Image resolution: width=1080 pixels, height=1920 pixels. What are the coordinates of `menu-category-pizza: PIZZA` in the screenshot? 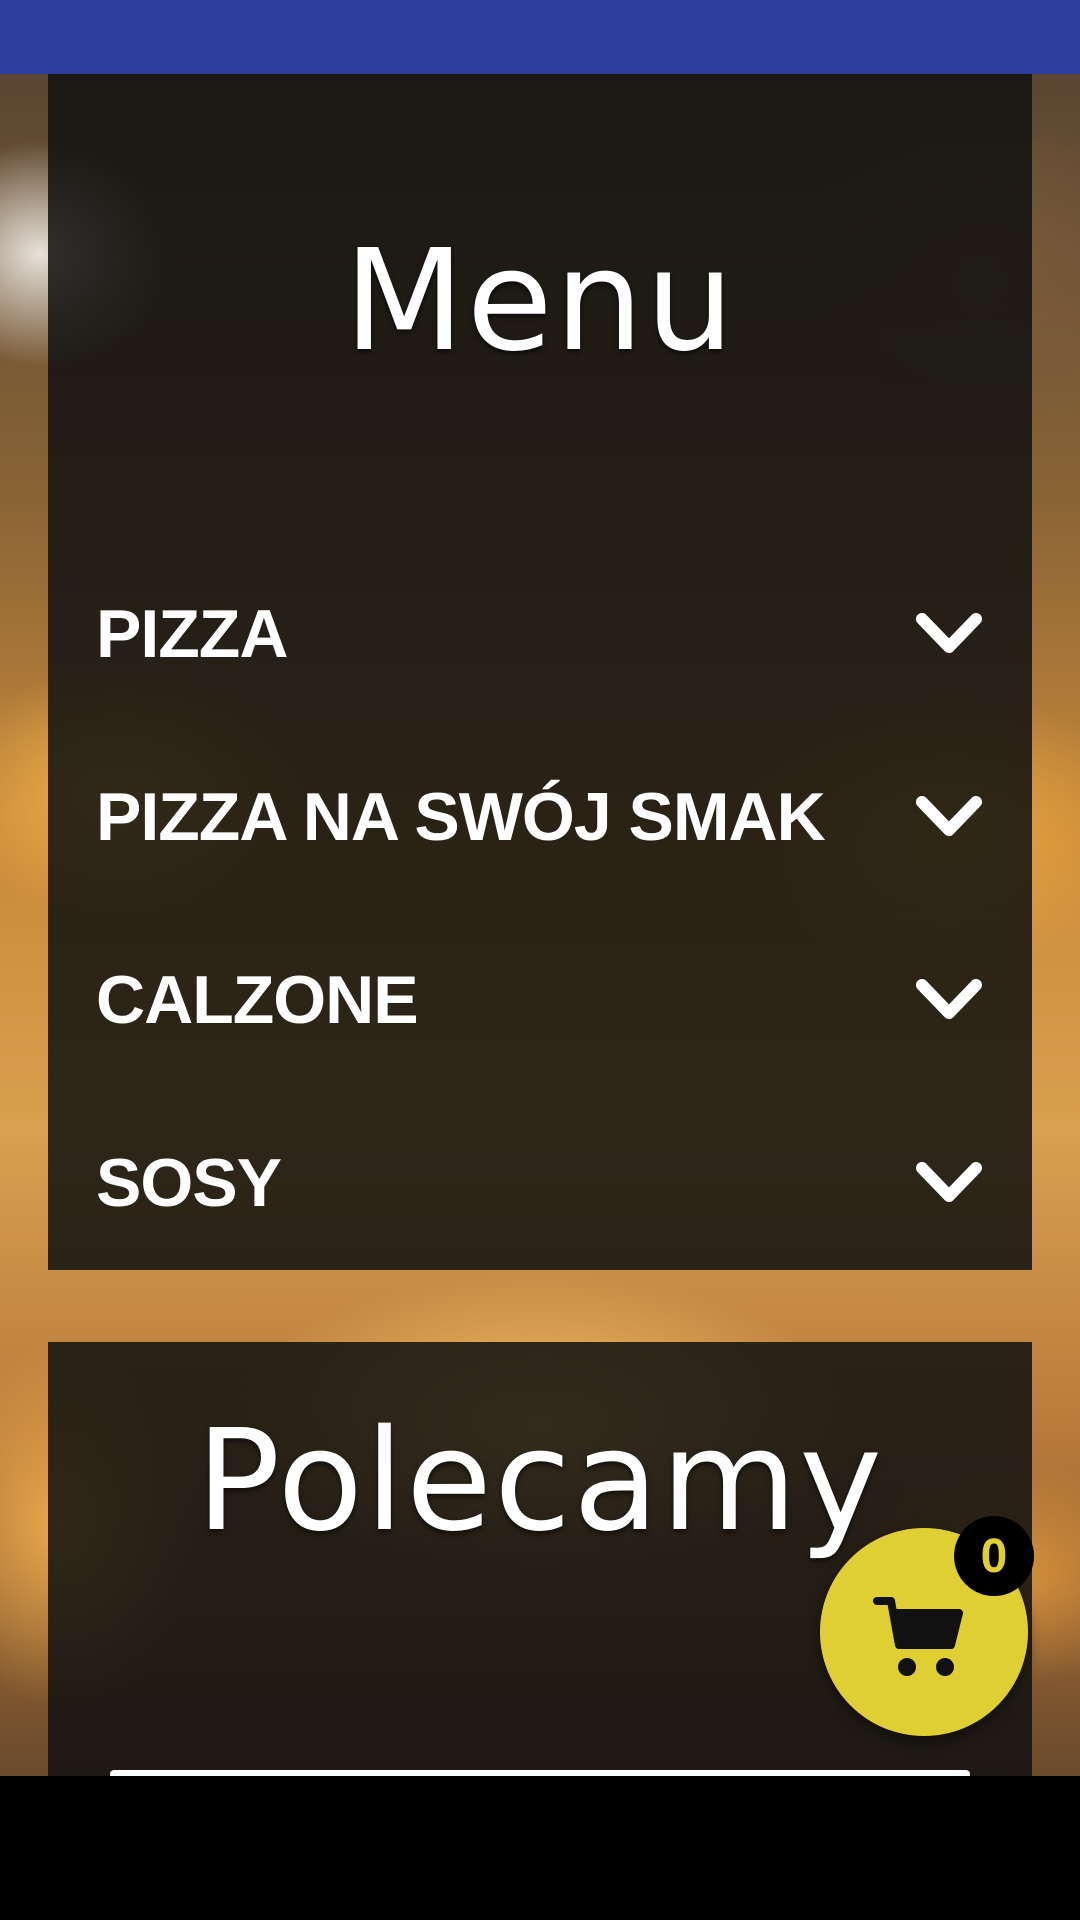 It's located at (540, 633).